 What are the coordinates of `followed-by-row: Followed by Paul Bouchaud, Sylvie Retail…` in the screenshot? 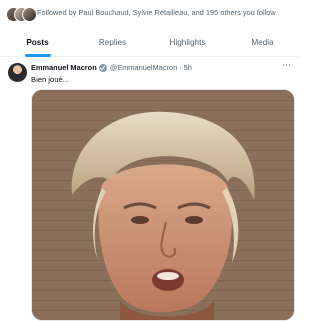 It's located at (150, 14).